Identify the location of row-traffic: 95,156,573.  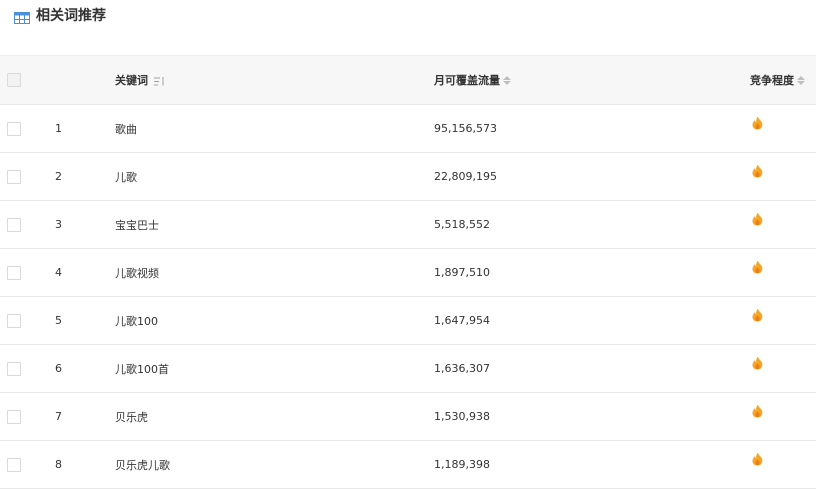
(465, 128).